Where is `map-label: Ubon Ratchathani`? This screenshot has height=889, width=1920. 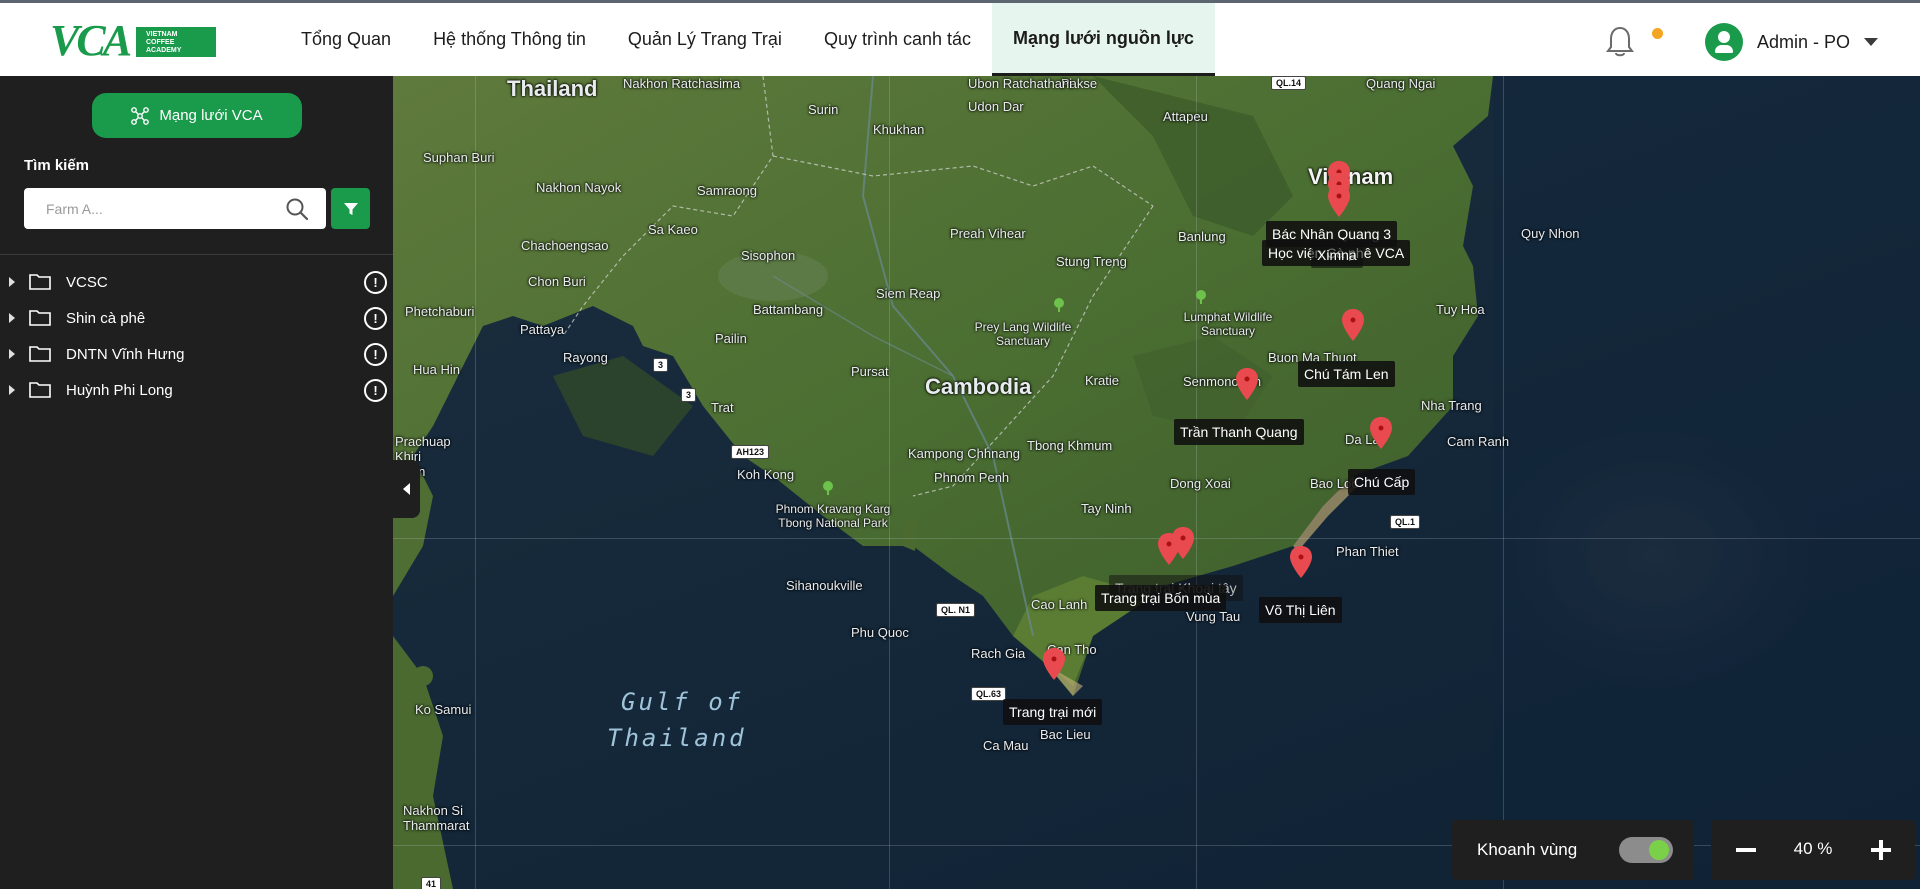 map-label: Ubon Ratchathani is located at coordinates (1020, 83).